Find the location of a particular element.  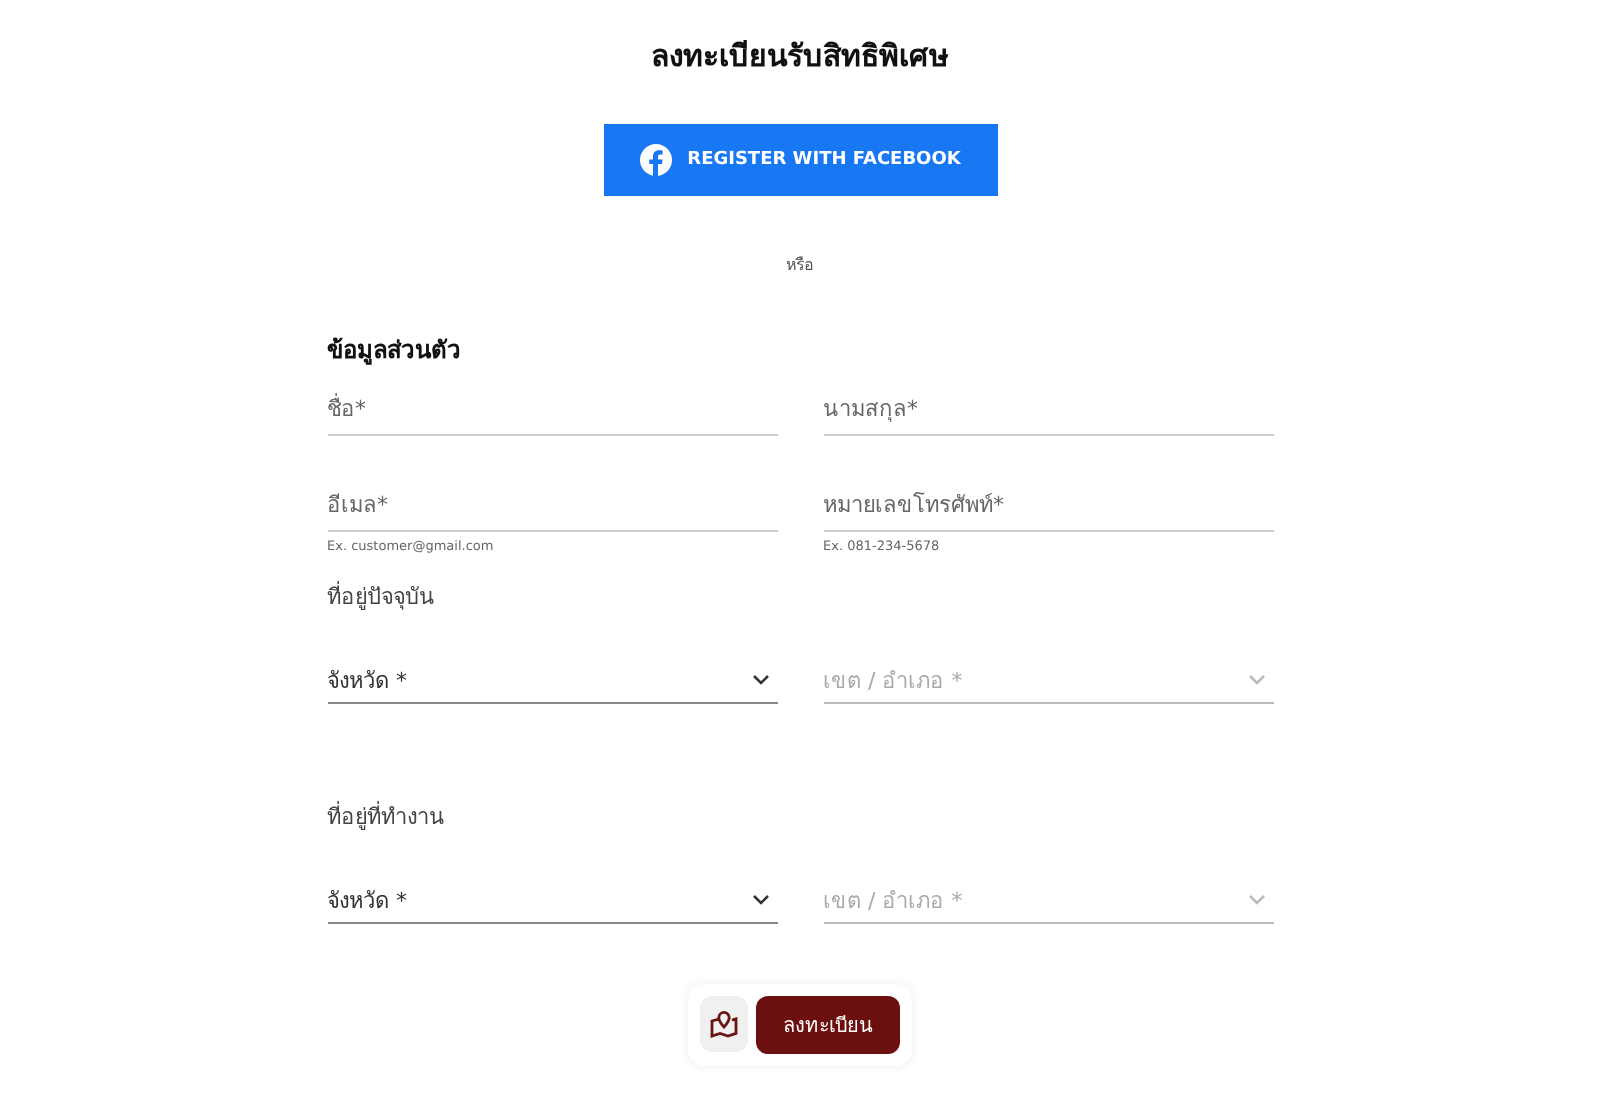

map-pin-button is located at coordinates (724, 1024).